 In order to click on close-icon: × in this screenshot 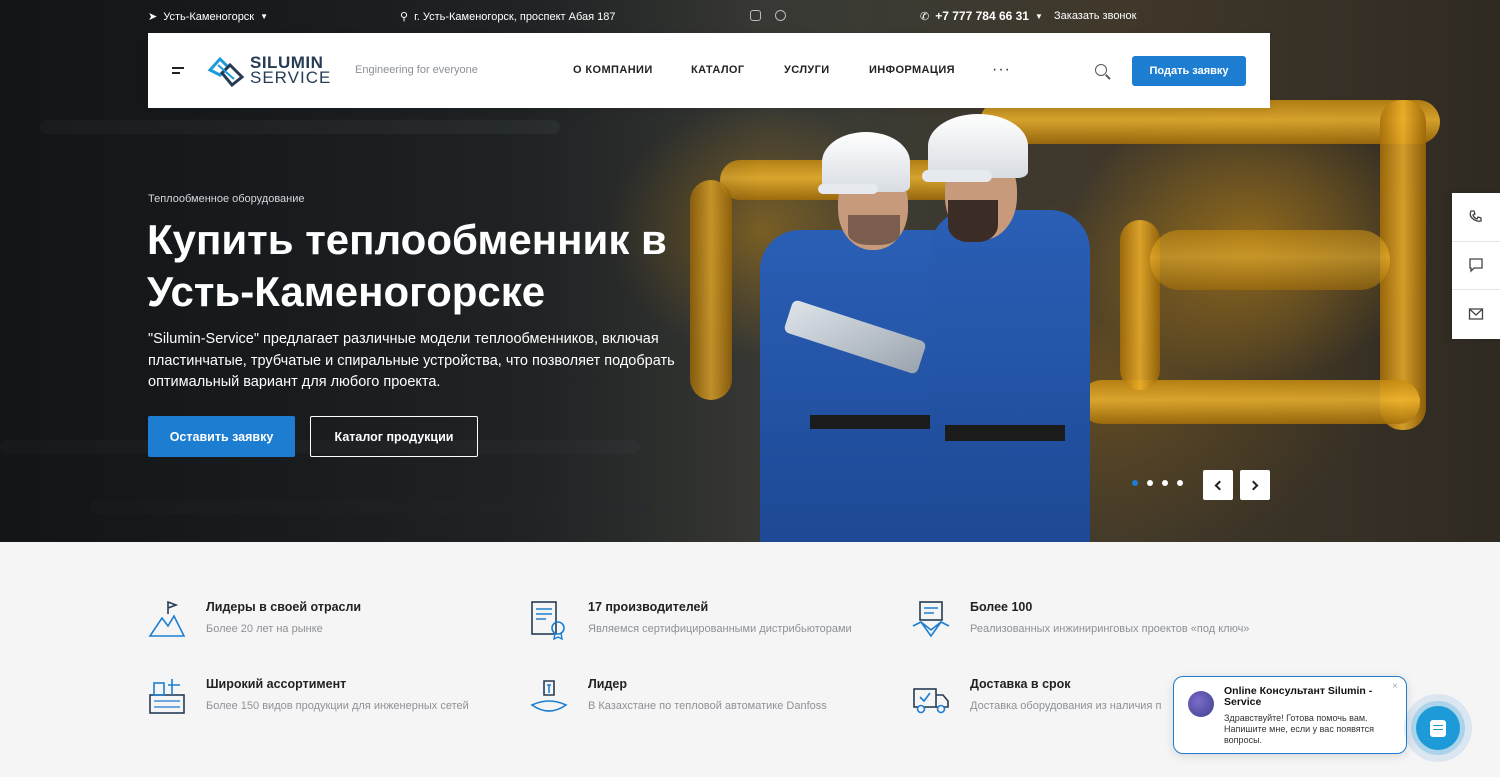, I will do `click(1395, 686)`.